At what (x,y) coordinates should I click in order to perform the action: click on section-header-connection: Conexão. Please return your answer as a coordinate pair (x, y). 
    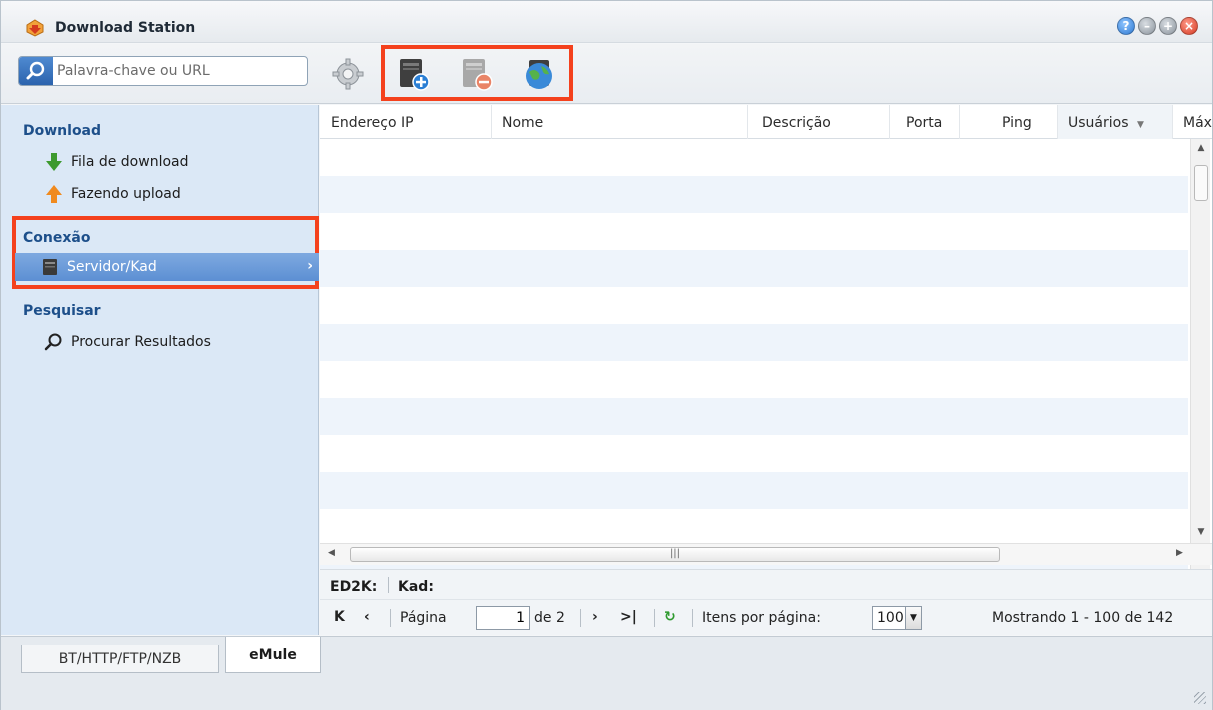
    Looking at the image, I should click on (57, 238).